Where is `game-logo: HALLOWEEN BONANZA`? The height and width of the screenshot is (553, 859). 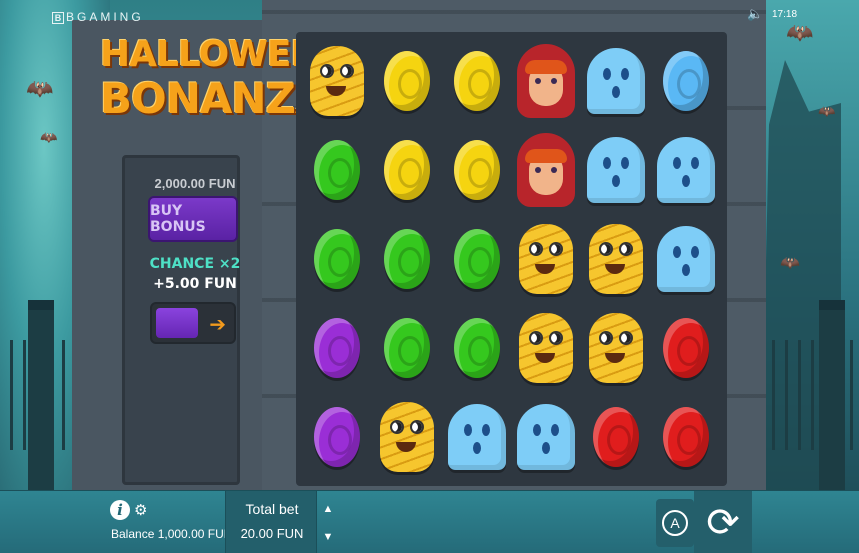 game-logo: HALLOWEEN BONANZA is located at coordinates (222, 78).